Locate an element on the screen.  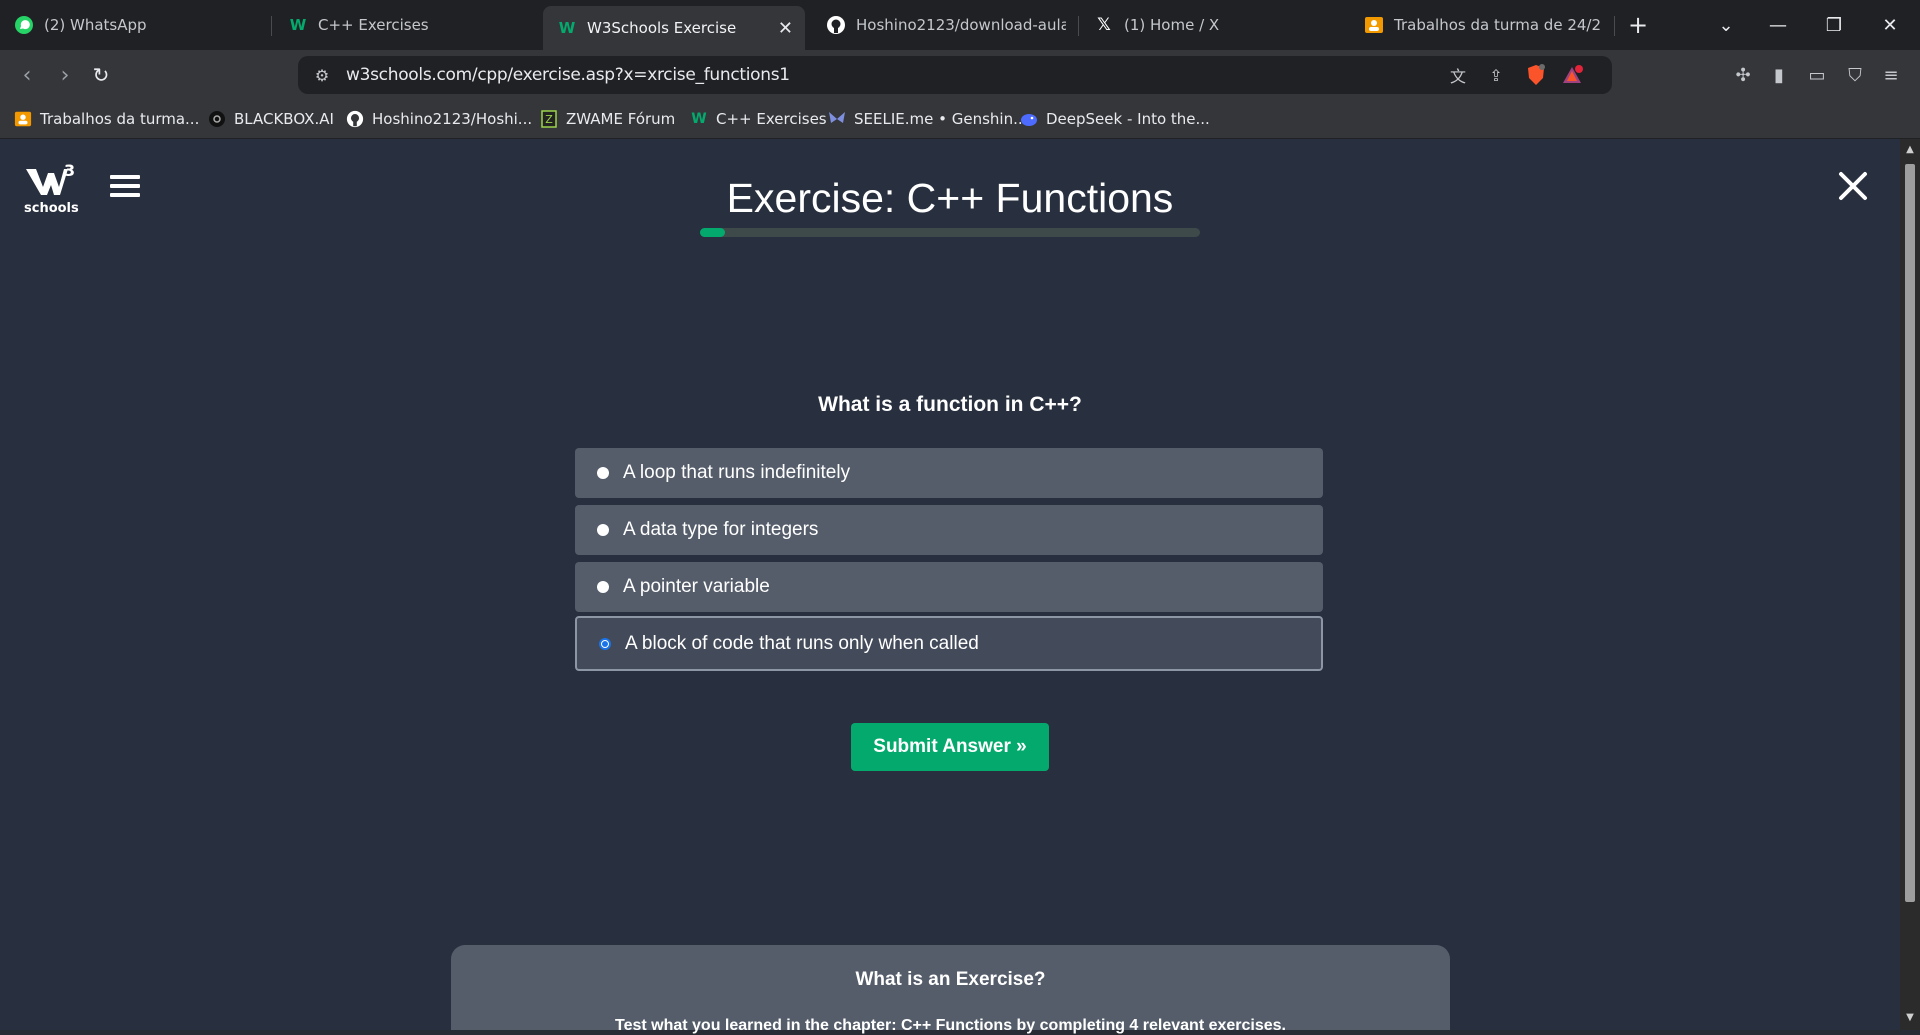
blackbox-icon is located at coordinates (217, 119).